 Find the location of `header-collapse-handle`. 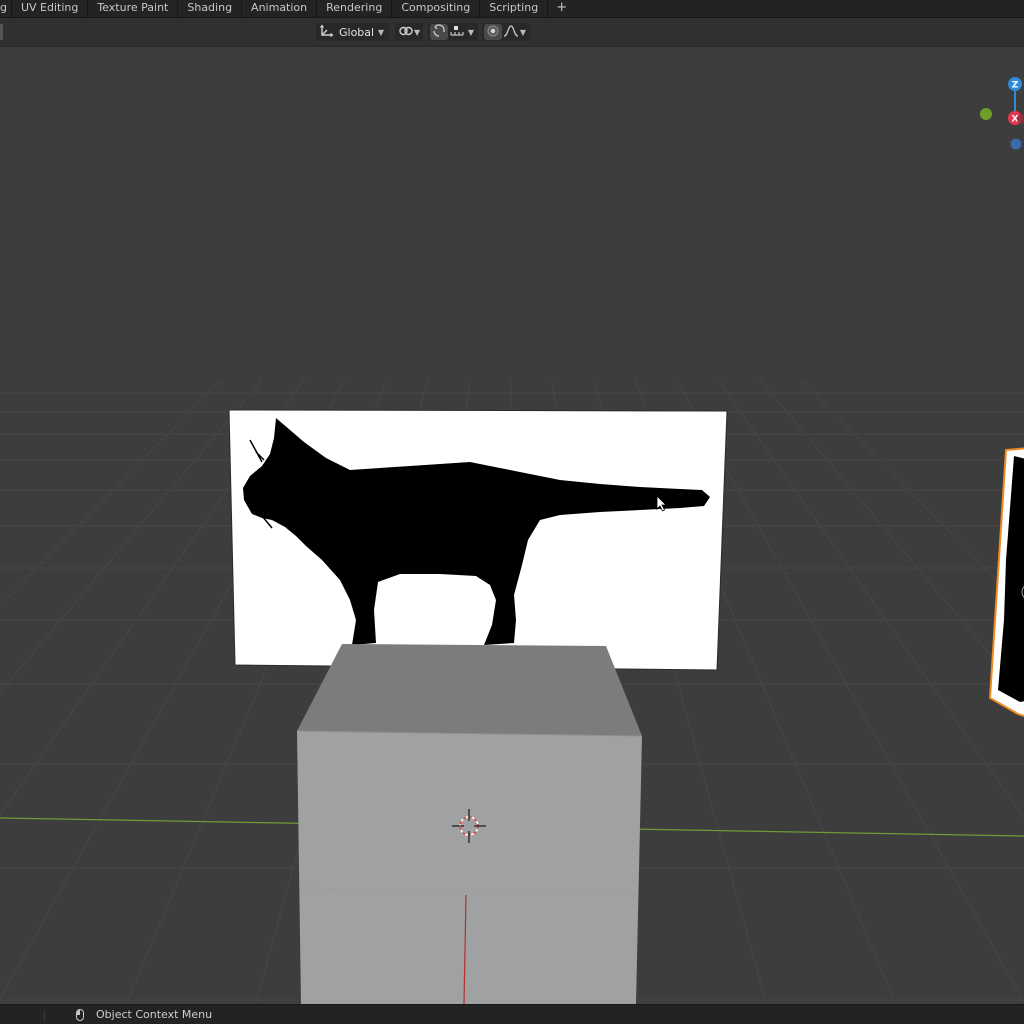

header-collapse-handle is located at coordinates (1, 32).